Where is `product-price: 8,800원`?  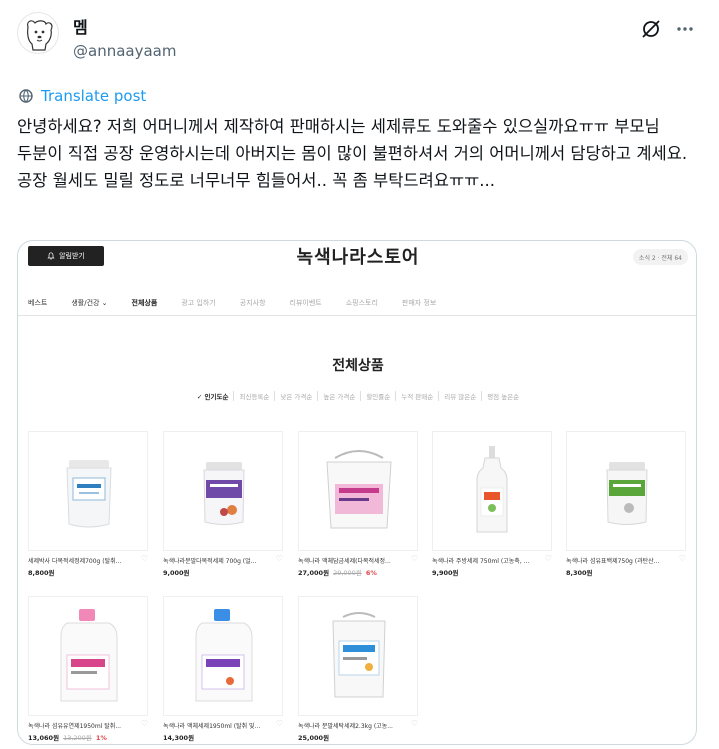 product-price: 8,800원 is located at coordinates (41, 572).